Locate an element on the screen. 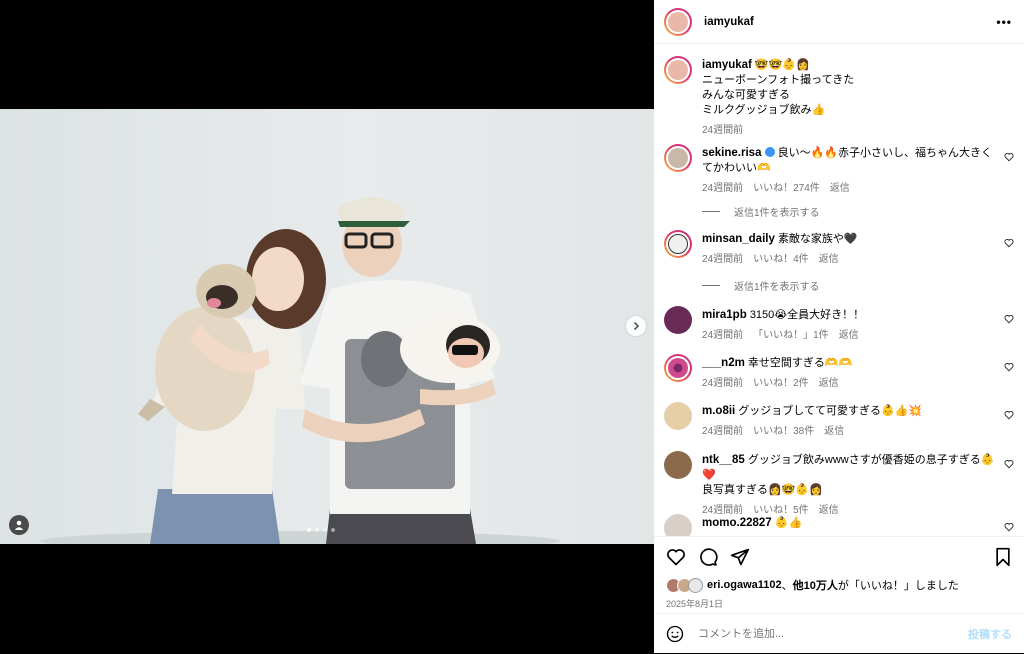 This screenshot has width=1024, height=654. comment-username: momo.22827 is located at coordinates (737, 523).